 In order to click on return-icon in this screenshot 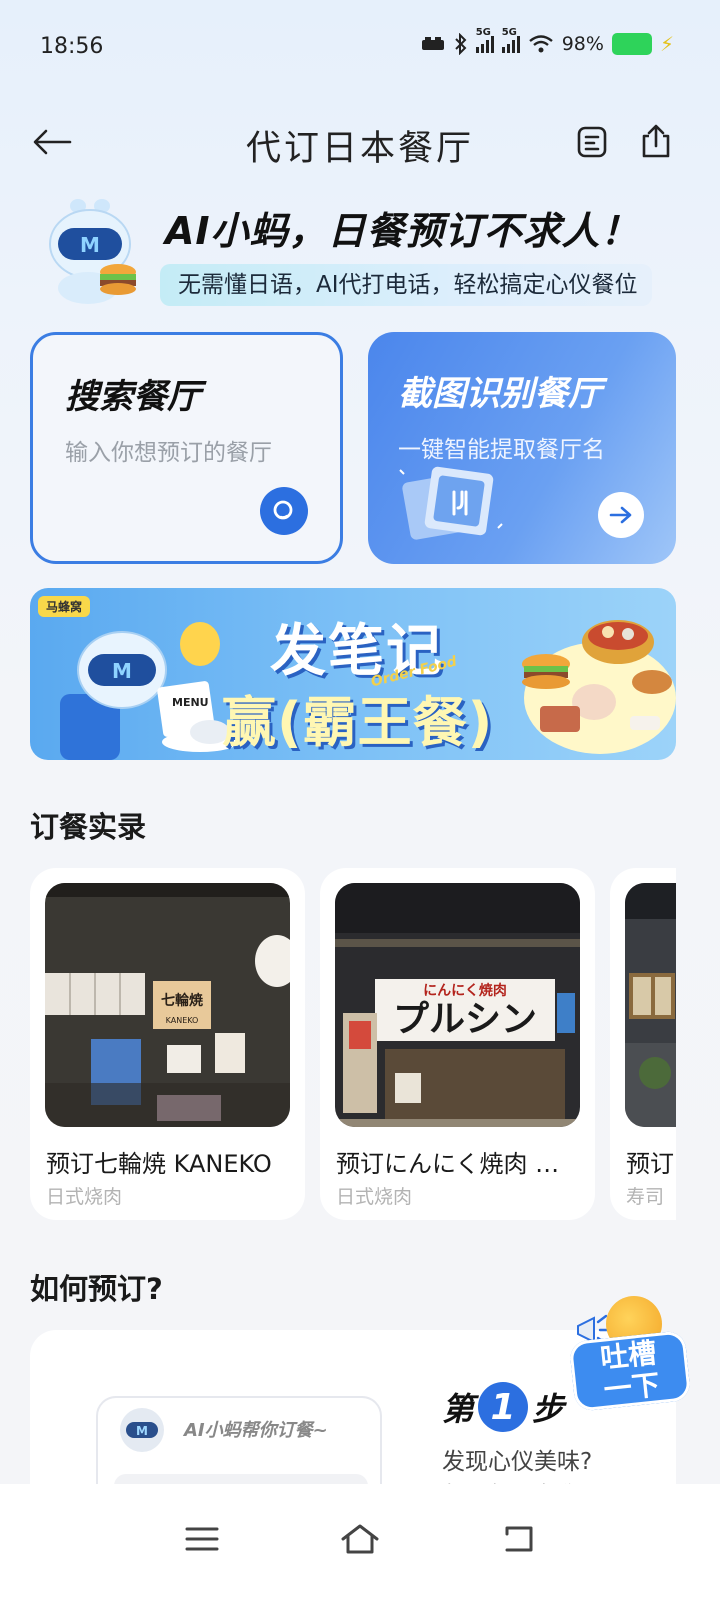, I will do `click(519, 1539)`.